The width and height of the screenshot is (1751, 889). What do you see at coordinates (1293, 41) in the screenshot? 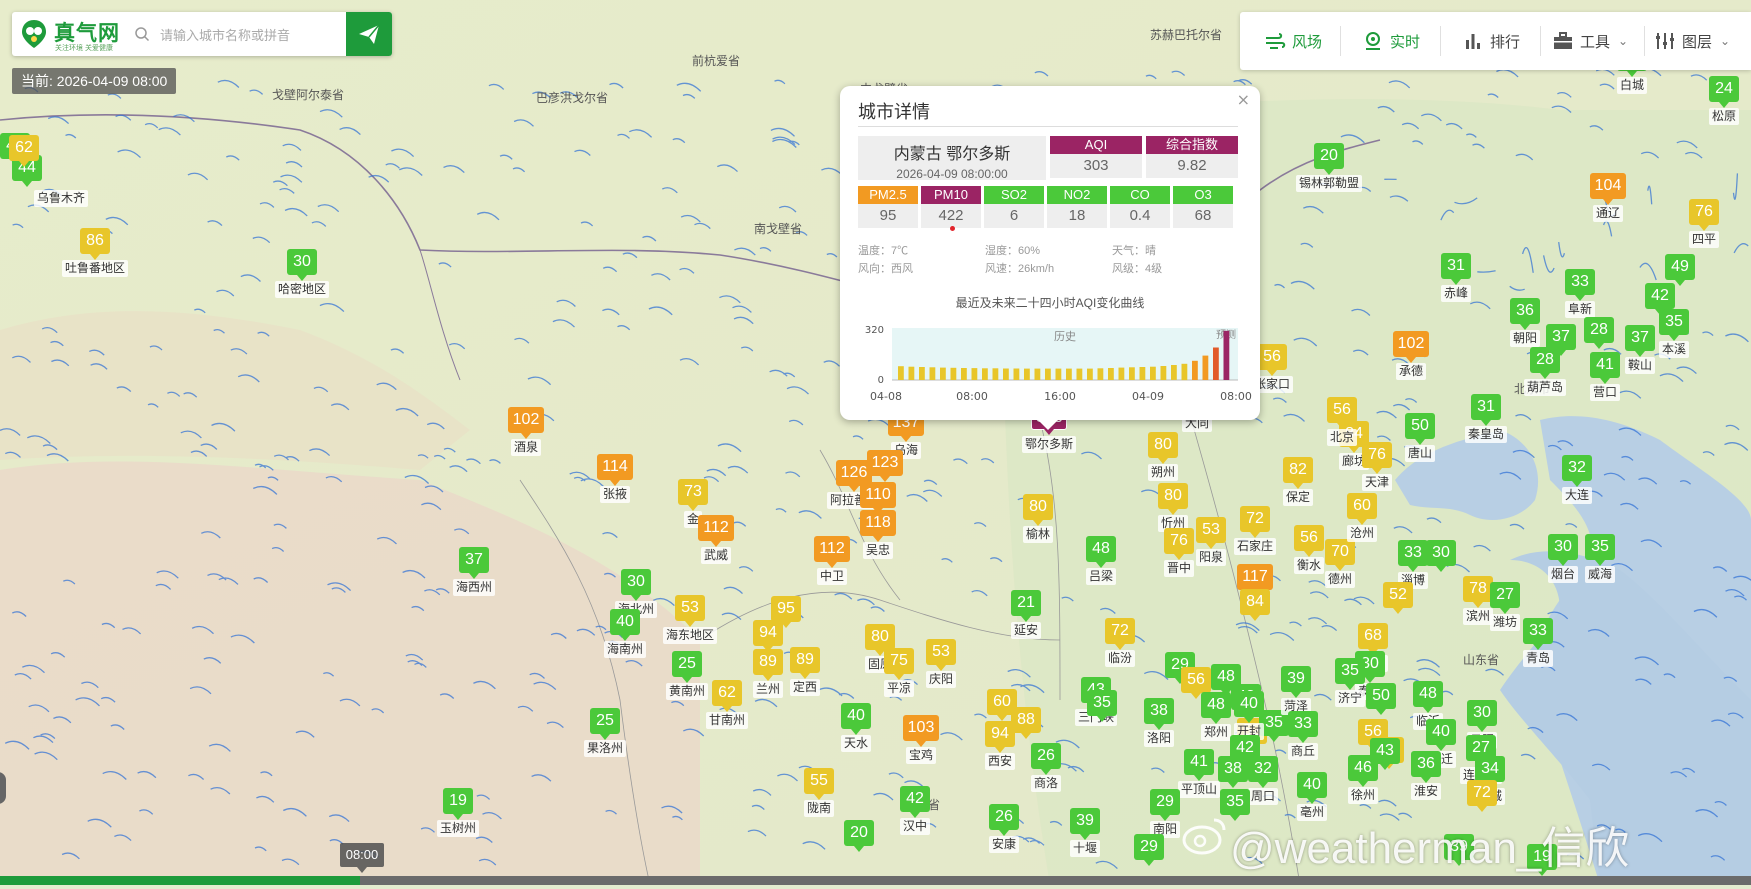
I see `toolbar-wind-button: 风场` at bounding box center [1293, 41].